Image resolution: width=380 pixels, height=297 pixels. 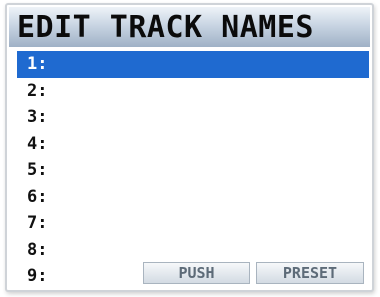 I want to click on title-bar: EDIT TRACK NAMES, so click(x=189, y=27).